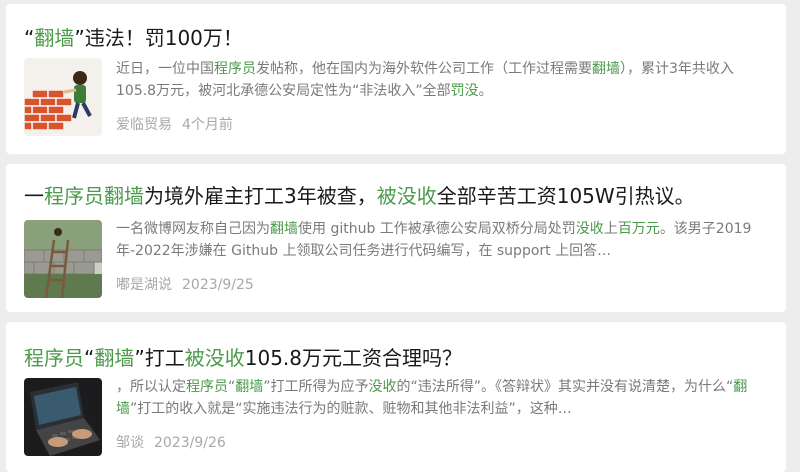 Image resolution: width=800 pixels, height=472 pixels. Describe the element at coordinates (260, 196) in the screenshot. I see `text-segment: 为境外雇主打工3年被查，` at that location.